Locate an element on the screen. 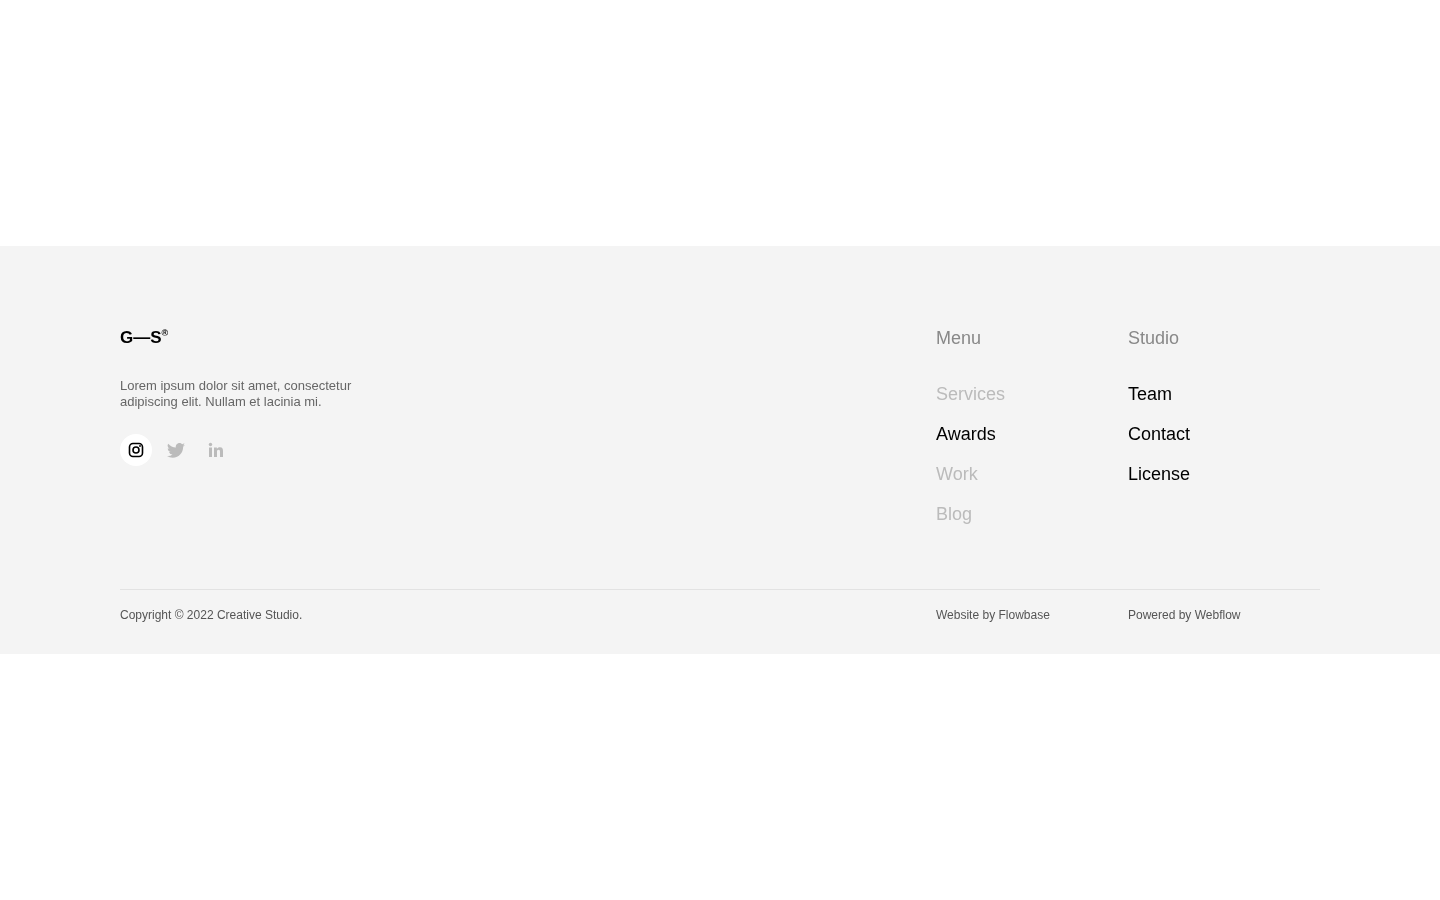  column-heading: Menu is located at coordinates (959, 338).